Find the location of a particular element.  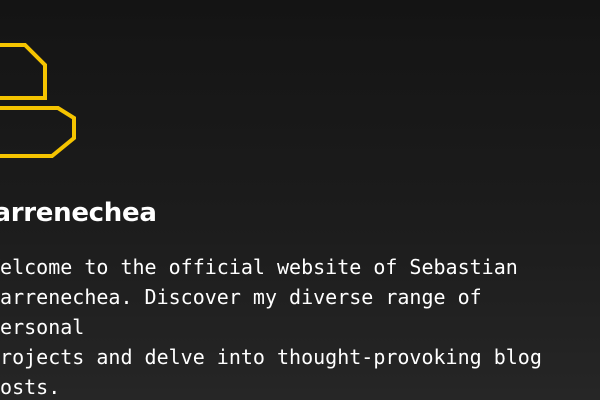

logo-lower-shape is located at coordinates (38, 132).